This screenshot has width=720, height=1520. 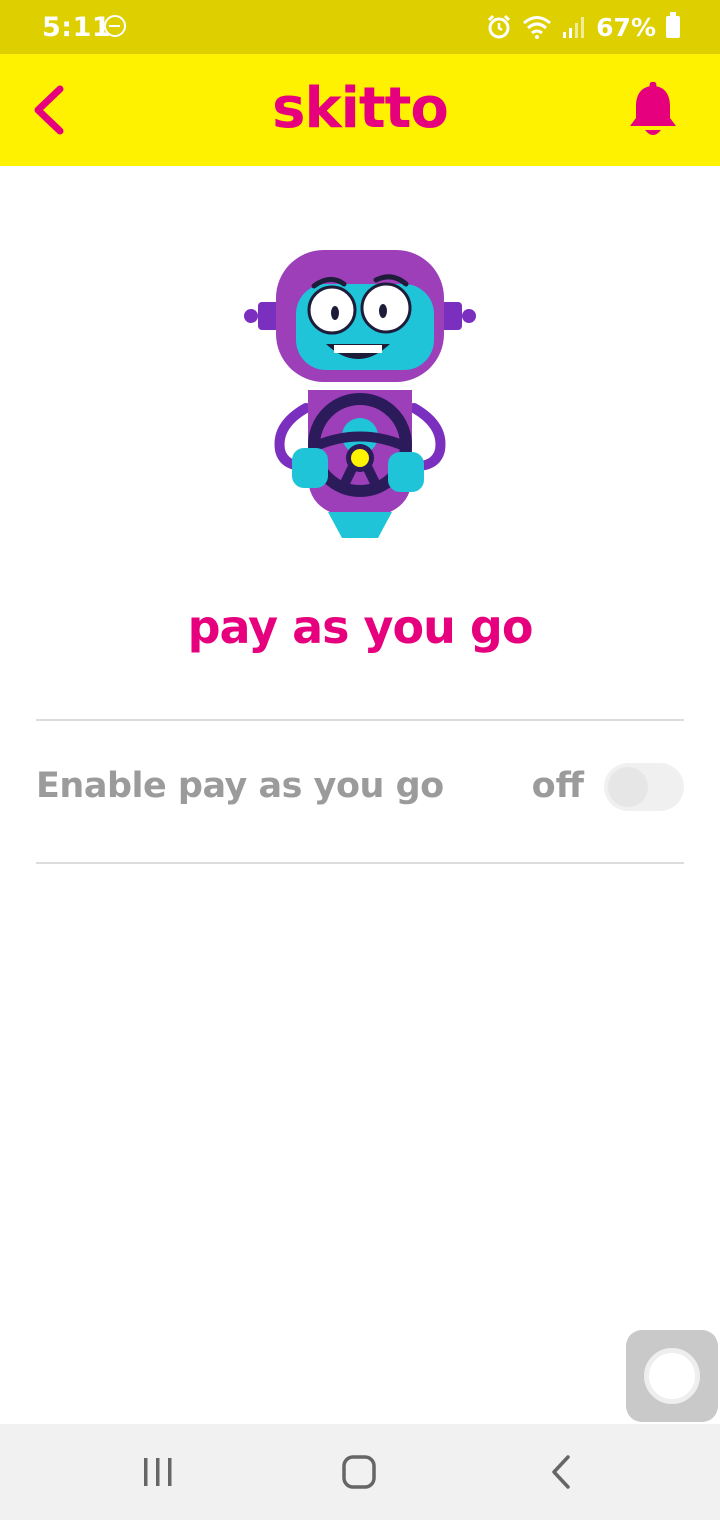 I want to click on notifications-button, so click(x=653, y=109).